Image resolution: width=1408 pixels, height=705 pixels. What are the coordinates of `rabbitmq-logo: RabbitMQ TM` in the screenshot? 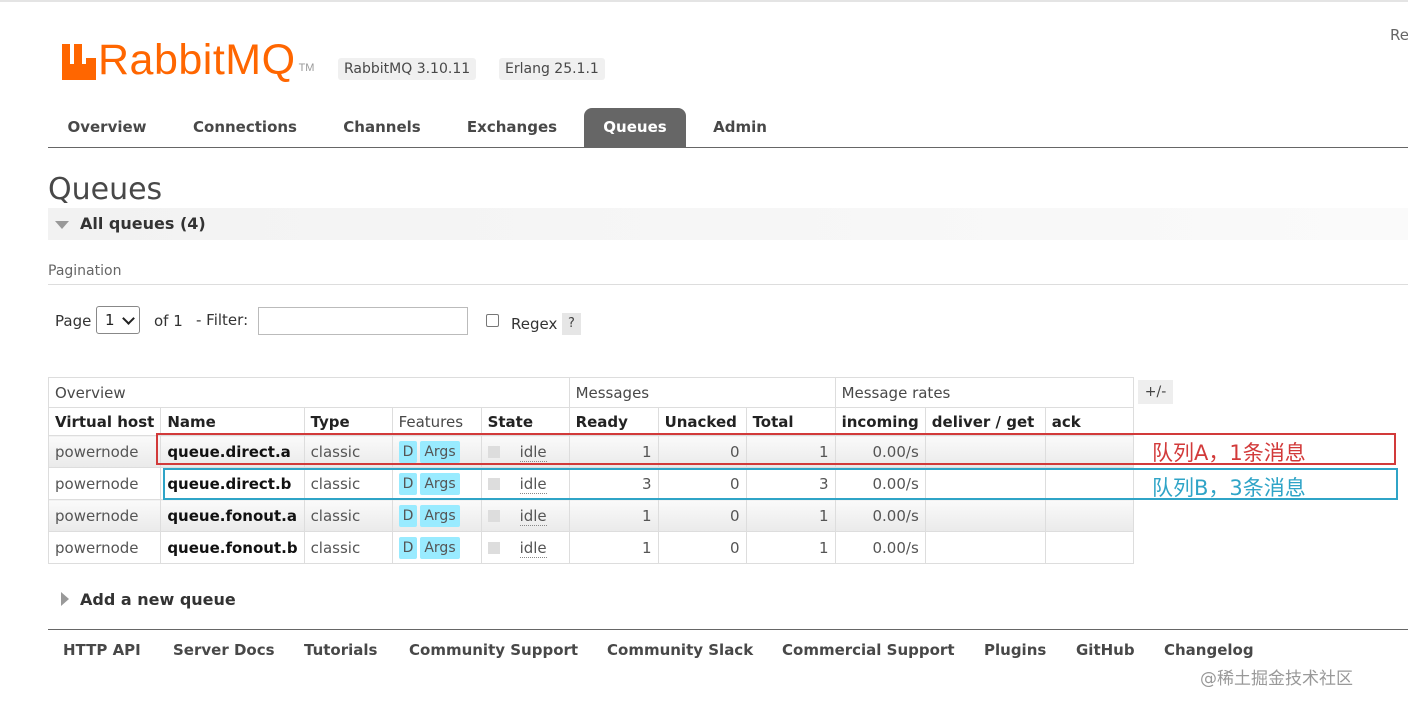 It's located at (188, 60).